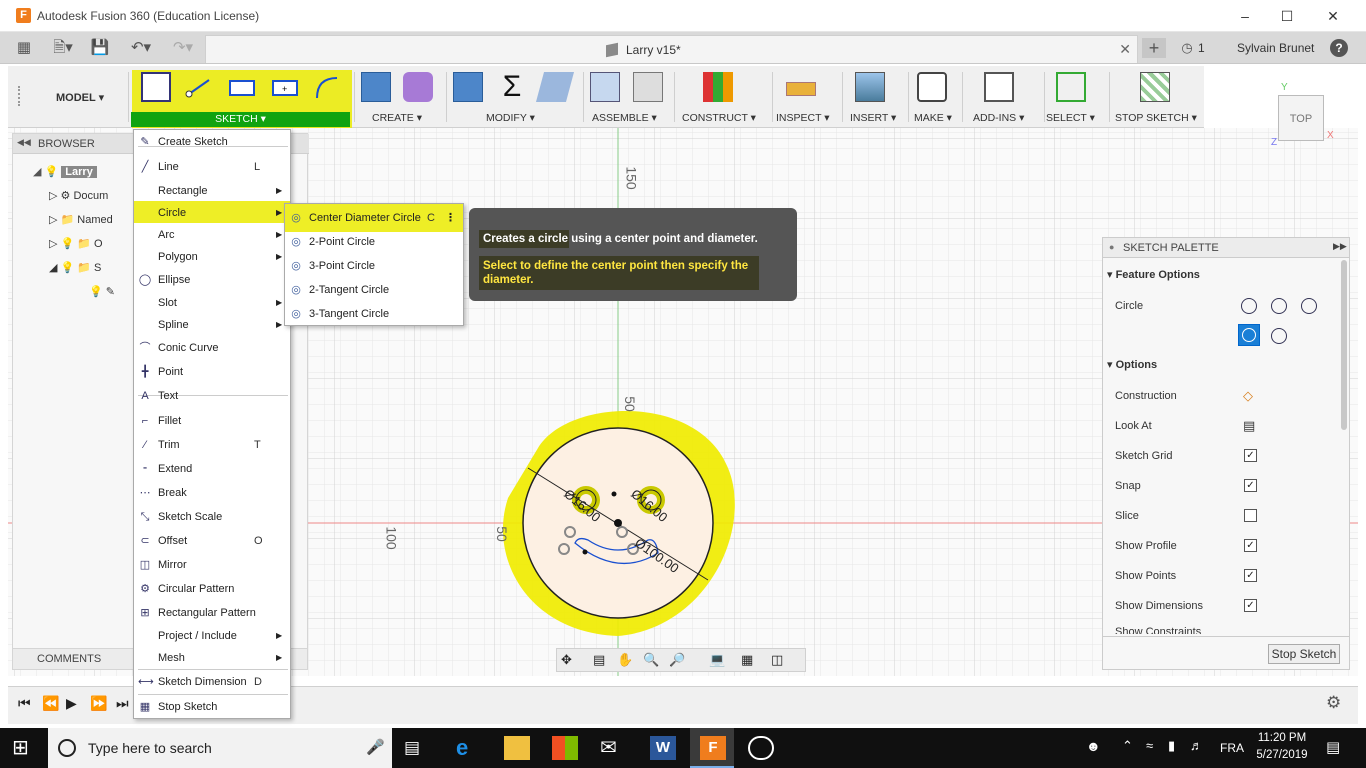 This screenshot has height=768, width=1366. I want to click on form-icon, so click(418, 87).